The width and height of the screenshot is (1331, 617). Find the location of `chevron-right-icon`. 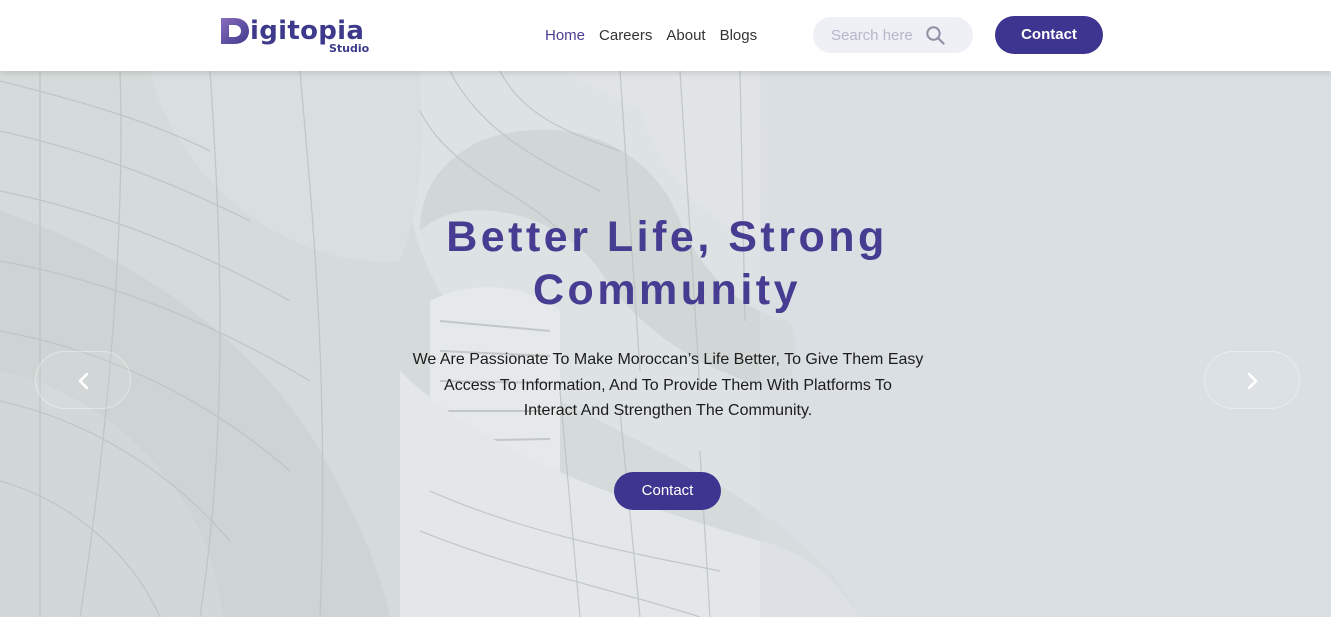

chevron-right-icon is located at coordinates (1252, 381).